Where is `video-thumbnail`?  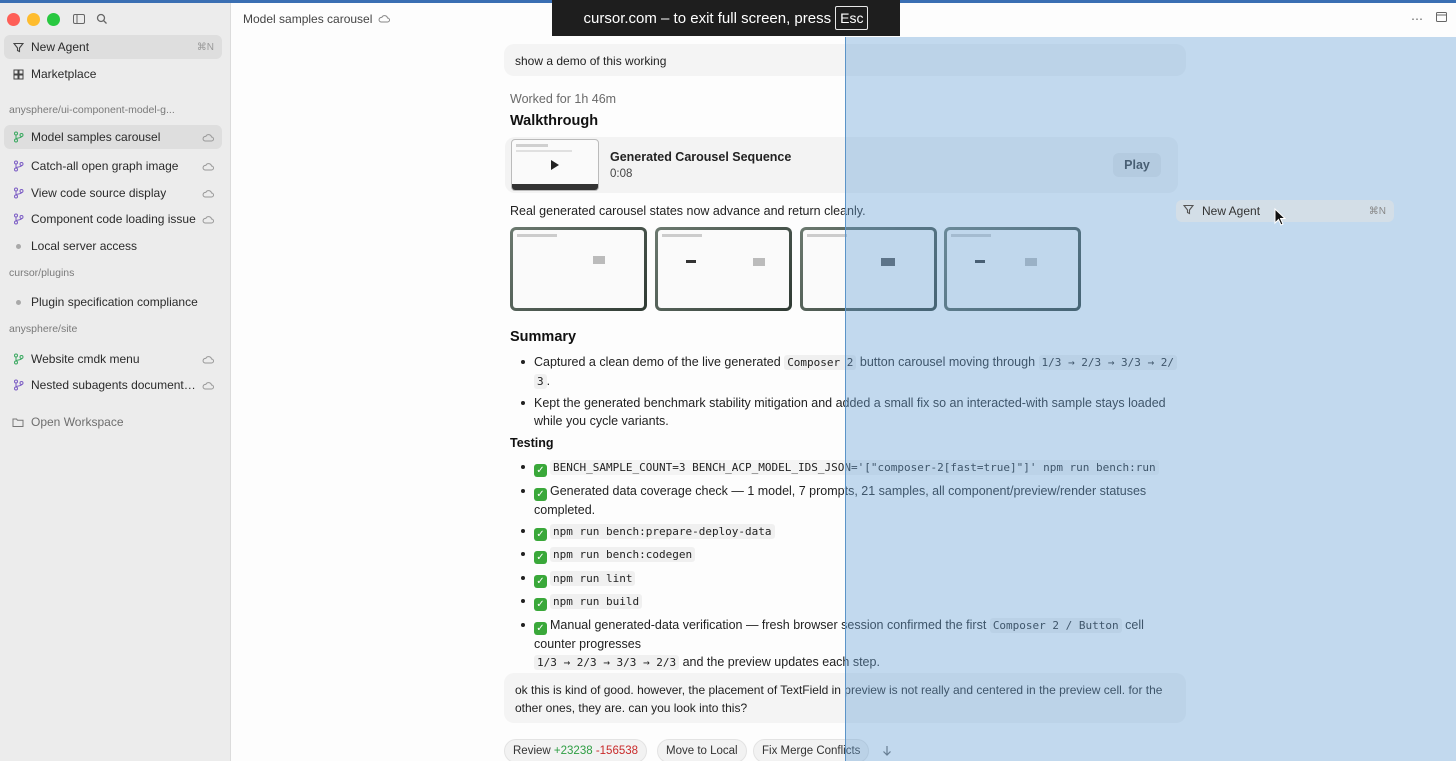 video-thumbnail is located at coordinates (555, 165).